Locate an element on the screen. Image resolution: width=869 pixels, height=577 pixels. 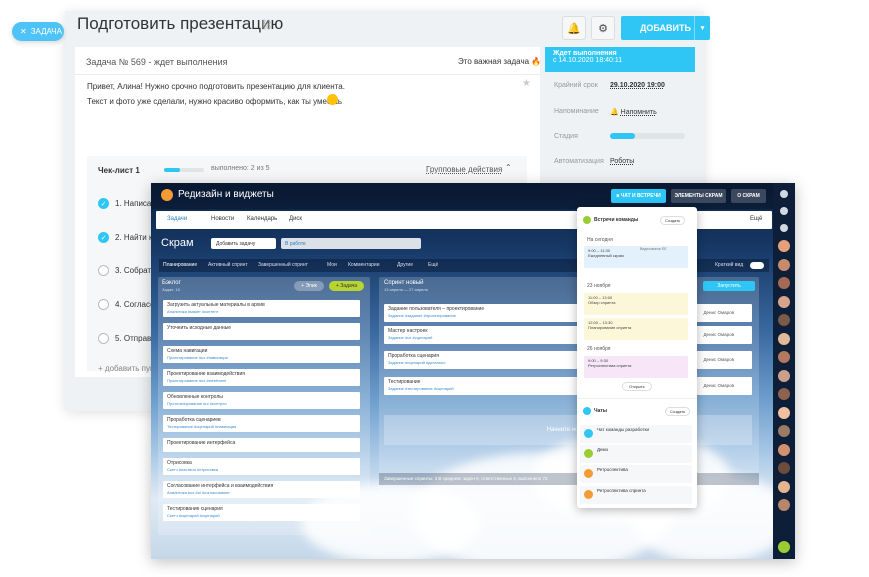
avatar is located at coordinates (167, 195).